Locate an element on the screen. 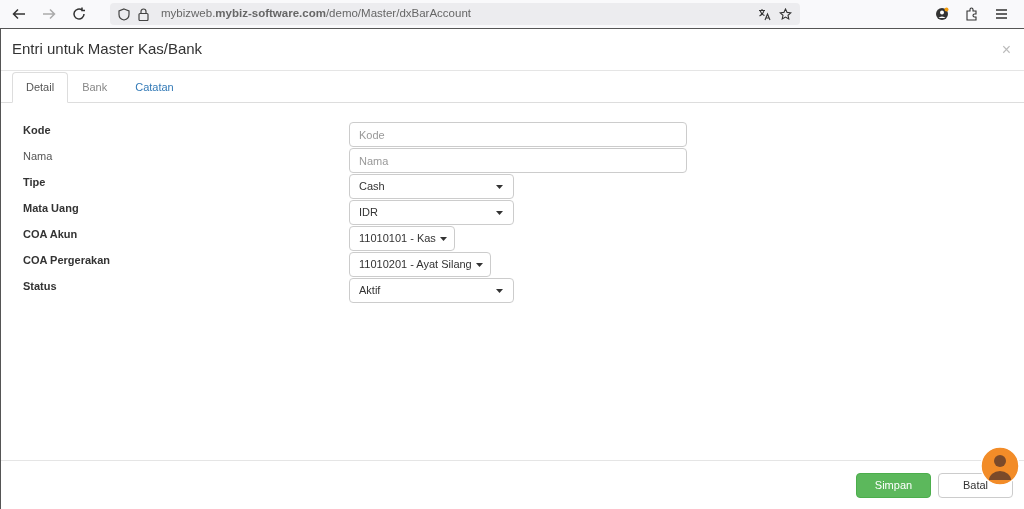  field-label: Mata Uang is located at coordinates (51, 208).